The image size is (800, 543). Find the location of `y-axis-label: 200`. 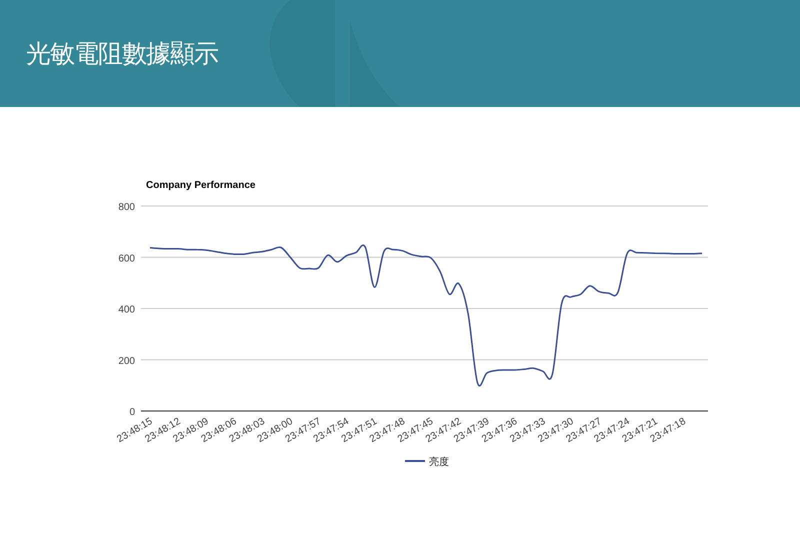

y-axis-label: 200 is located at coordinates (126, 361).